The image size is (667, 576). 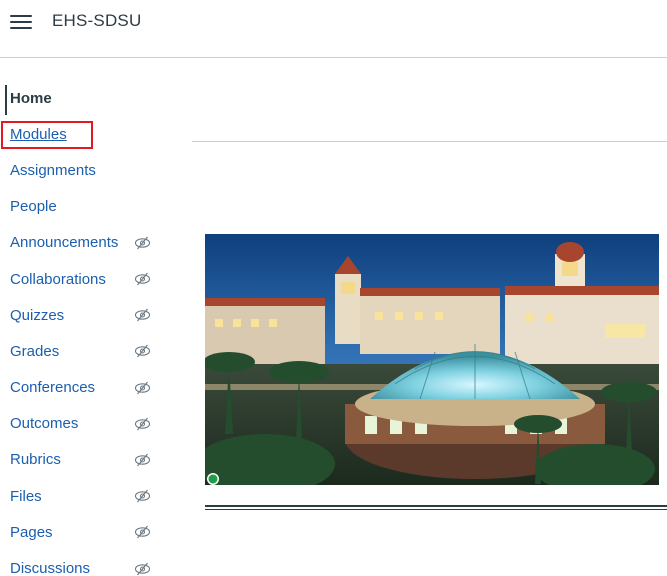 What do you see at coordinates (436, 507) in the screenshot?
I see `content-double-rule` at bounding box center [436, 507].